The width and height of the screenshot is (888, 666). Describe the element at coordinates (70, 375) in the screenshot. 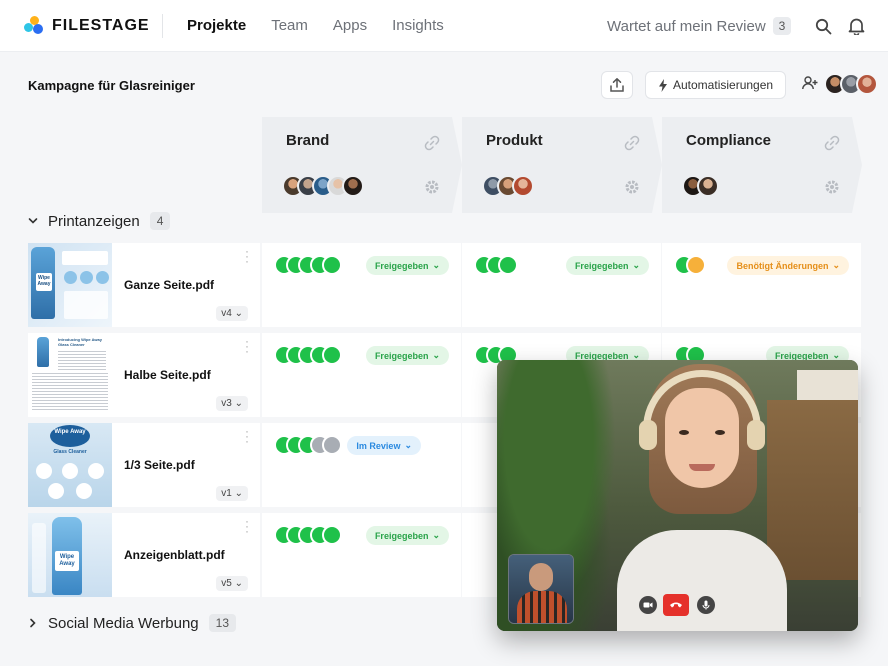

I see `file-thumbnail: Introducing Wipe Away Glass Cleaner` at that location.